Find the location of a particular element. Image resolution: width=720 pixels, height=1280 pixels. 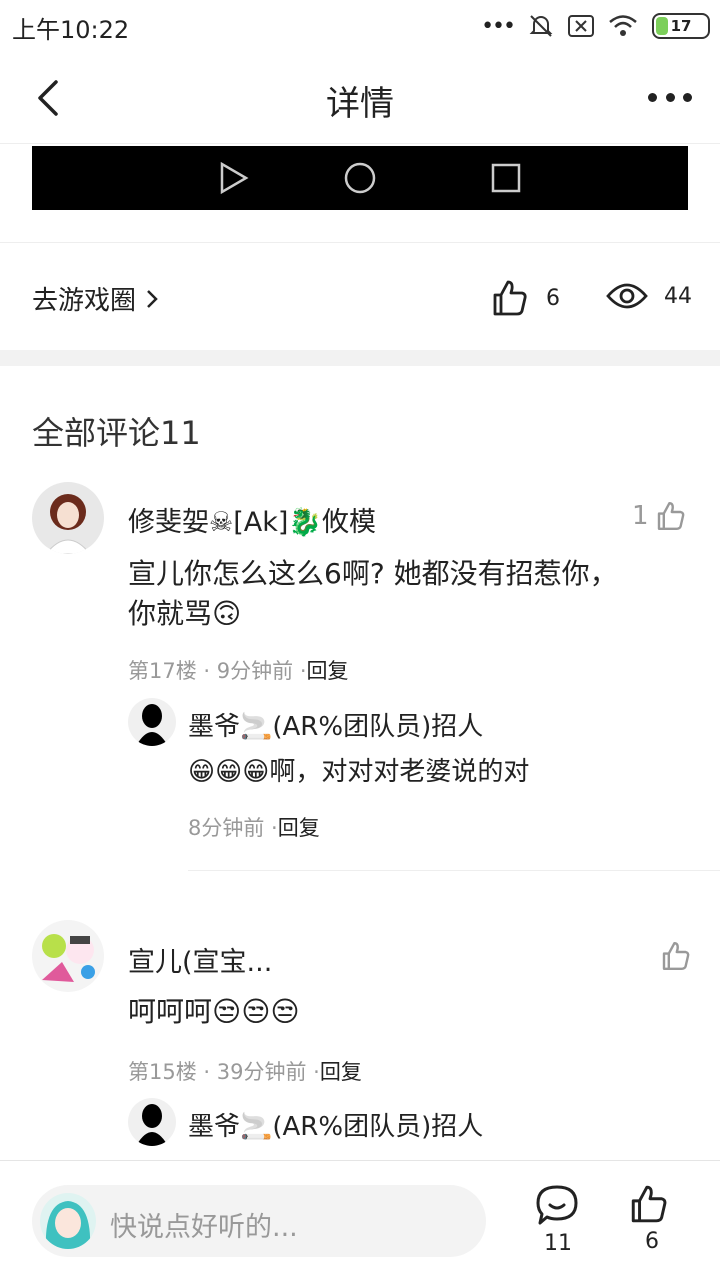

nav-buttons-graphic is located at coordinates (370, 178).